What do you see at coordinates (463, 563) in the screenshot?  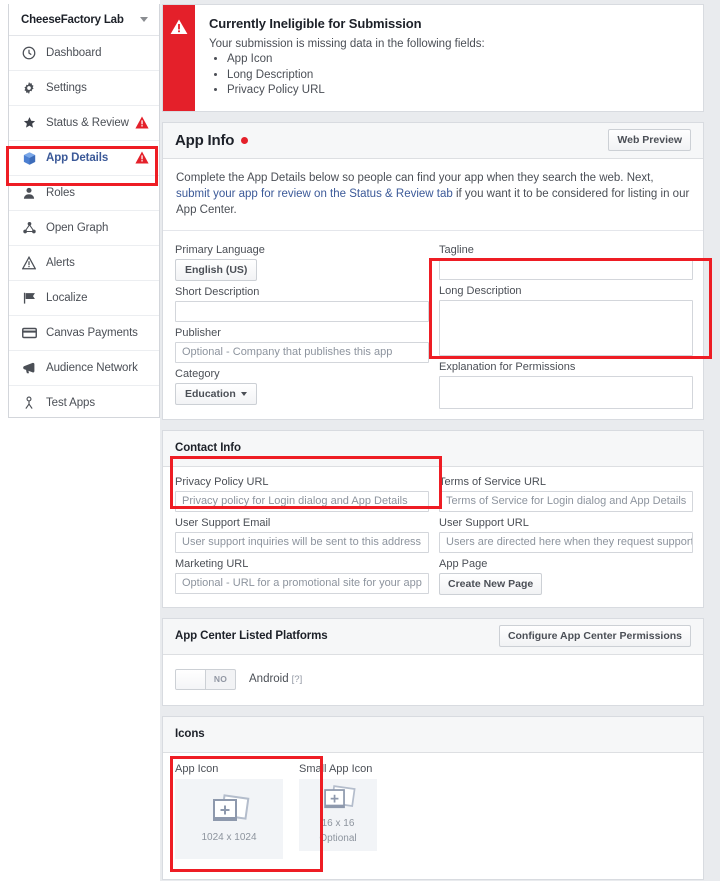 I see `app-page-label: App Page` at bounding box center [463, 563].